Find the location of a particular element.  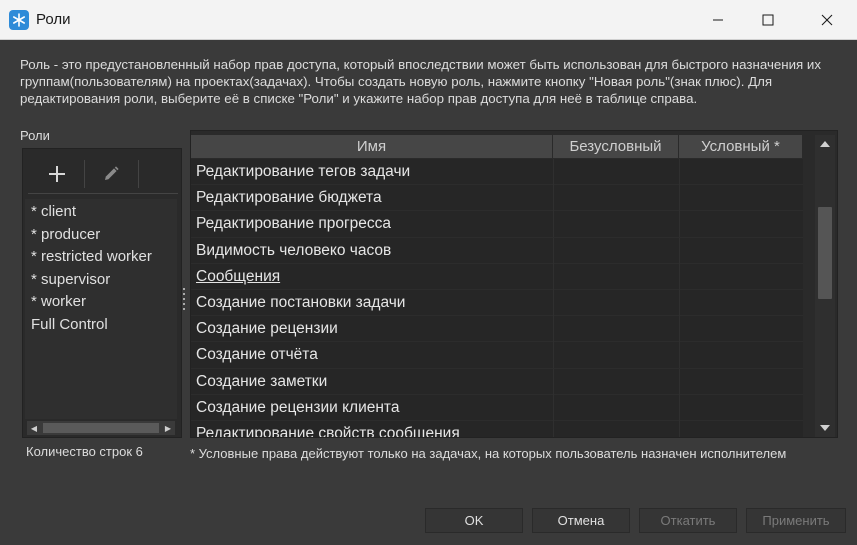

add-role-button is located at coordinates (57, 174).